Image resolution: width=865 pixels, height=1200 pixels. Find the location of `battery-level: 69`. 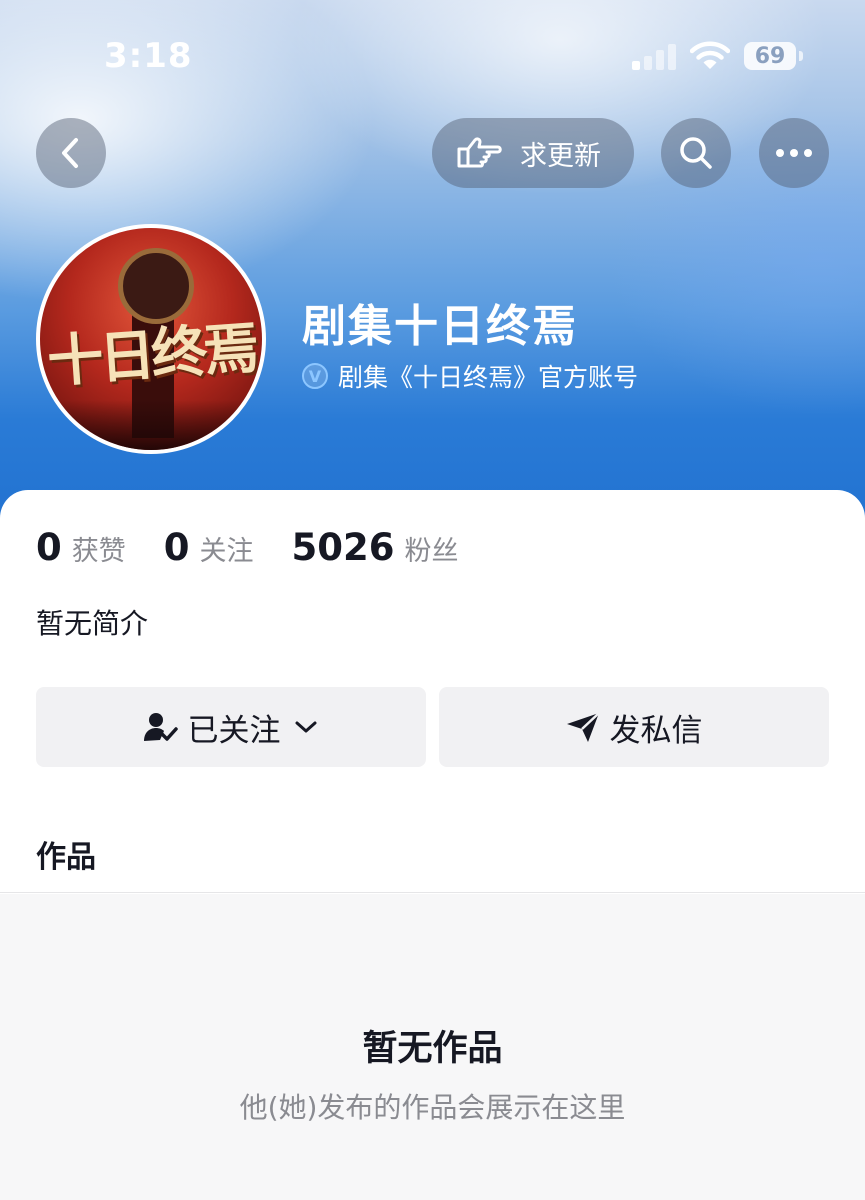

battery-level: 69 is located at coordinates (770, 56).